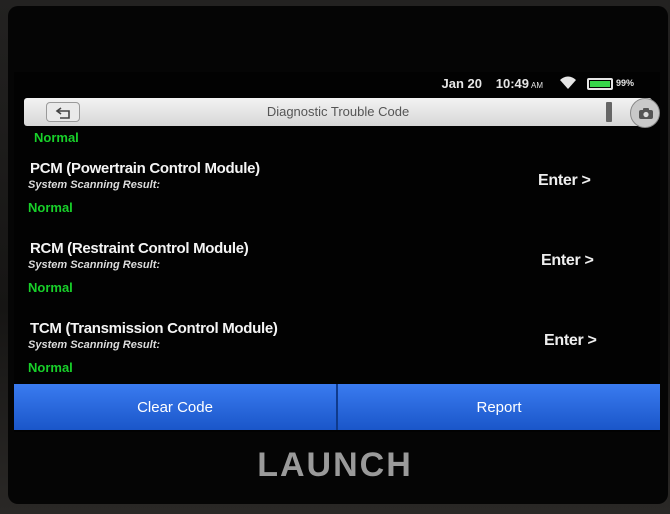 The image size is (670, 514). I want to click on report-button: Report, so click(499, 407).